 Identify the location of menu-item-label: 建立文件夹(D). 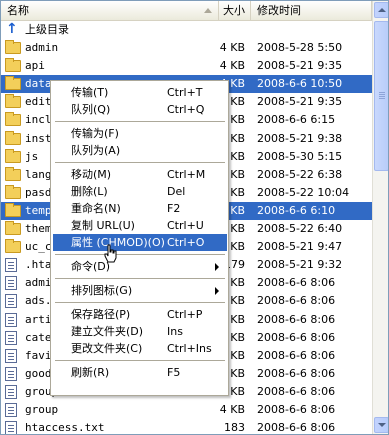
(107, 331).